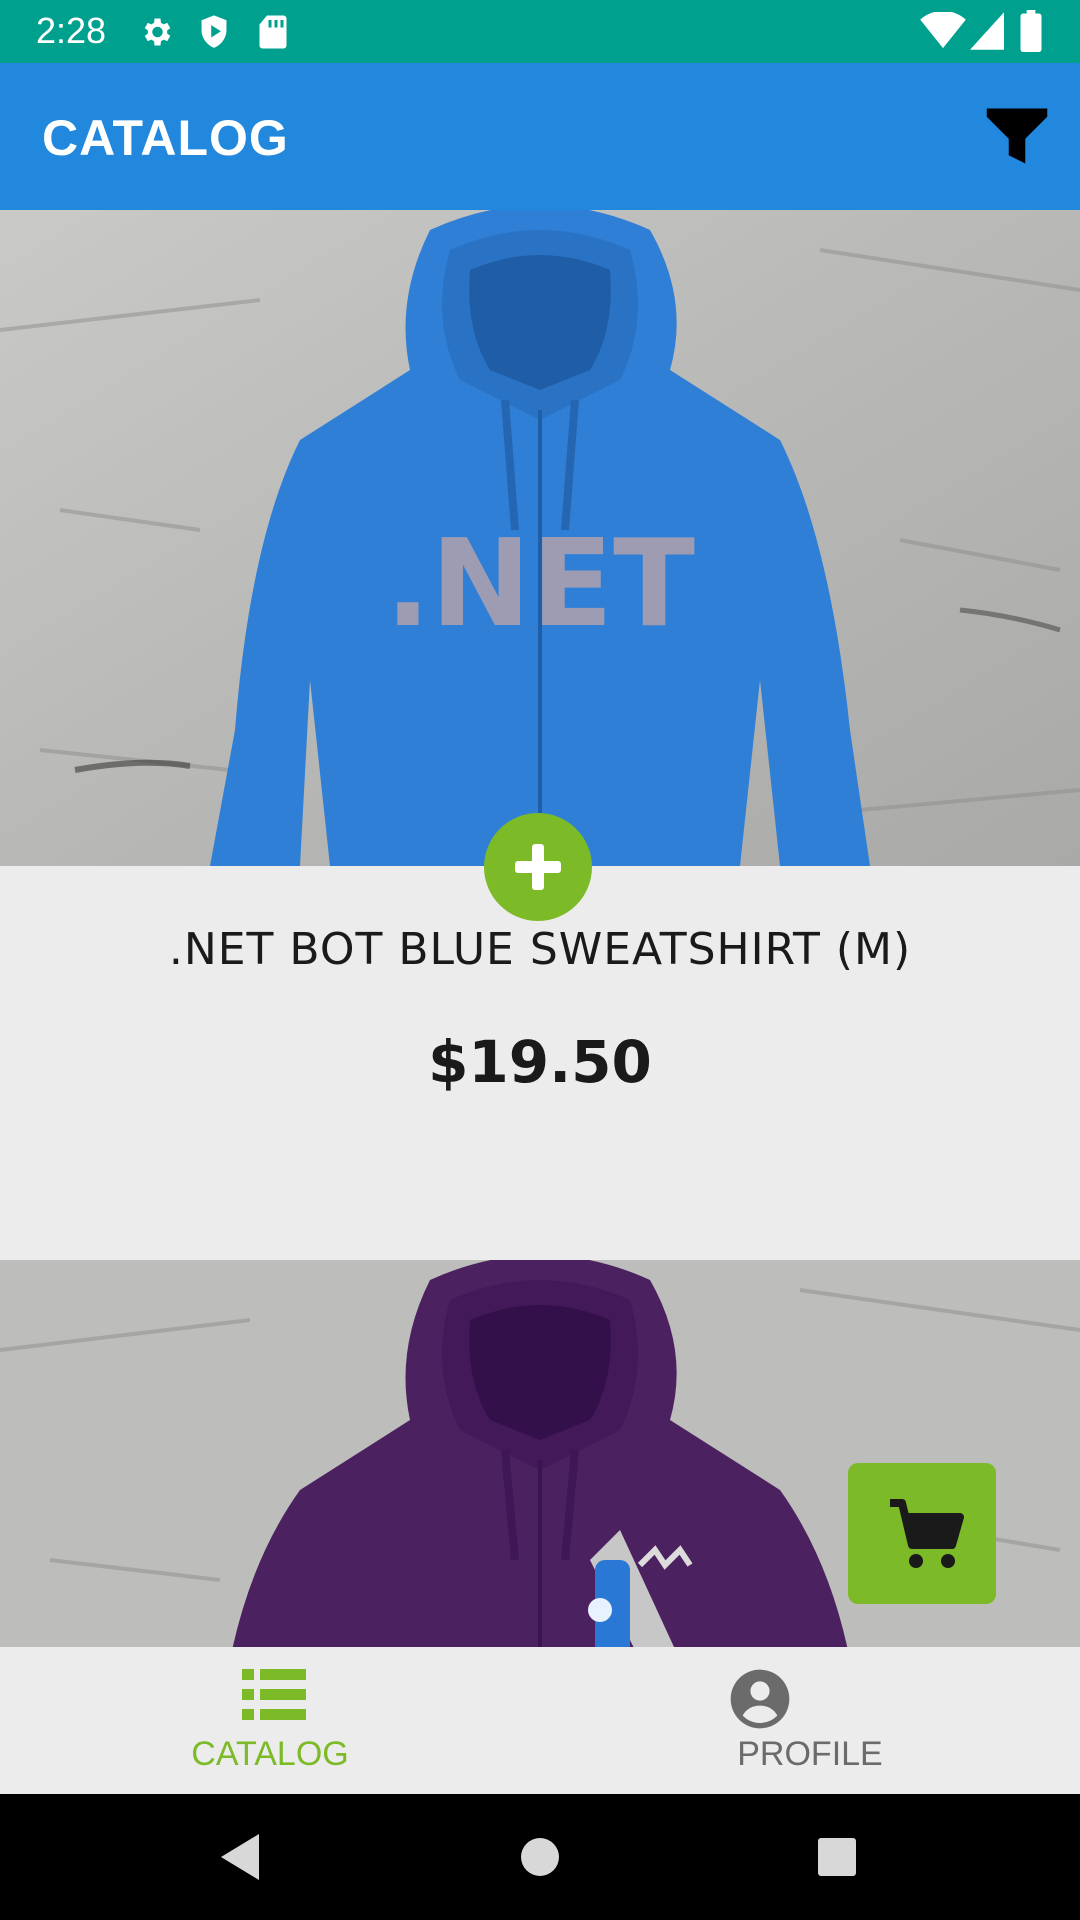 The height and width of the screenshot is (1920, 1080). What do you see at coordinates (71, 30) in the screenshot?
I see `status-time: 2:28` at bounding box center [71, 30].